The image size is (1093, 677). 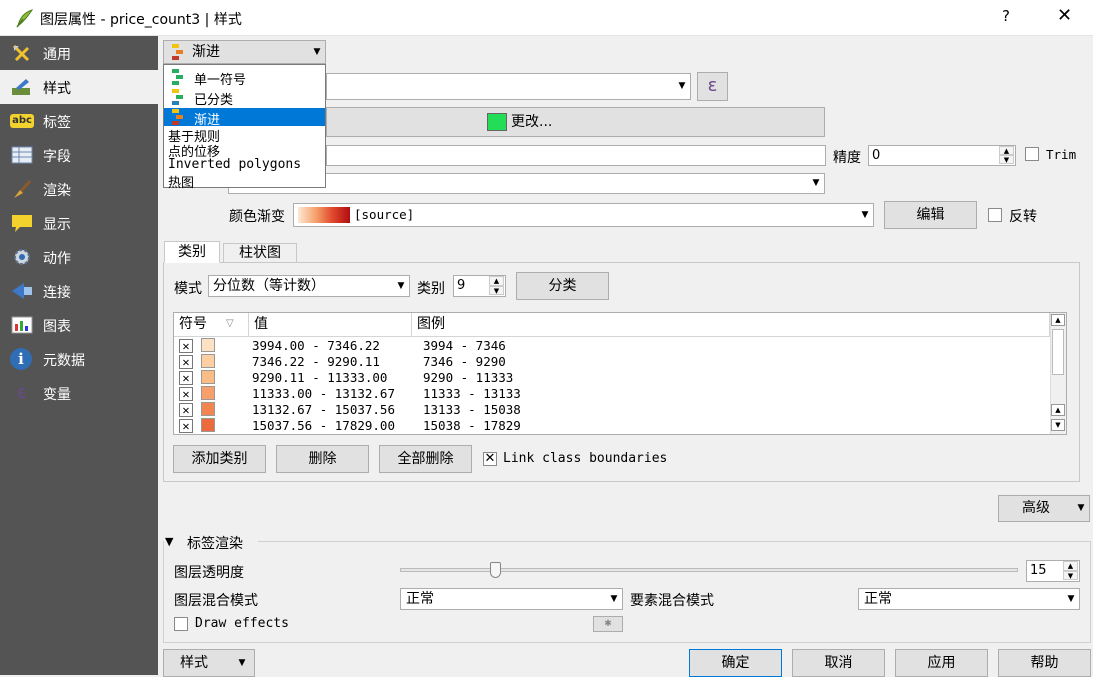 What do you see at coordinates (79, 189) in the screenshot?
I see `sidebar-item-rendering: 渲染` at bounding box center [79, 189].